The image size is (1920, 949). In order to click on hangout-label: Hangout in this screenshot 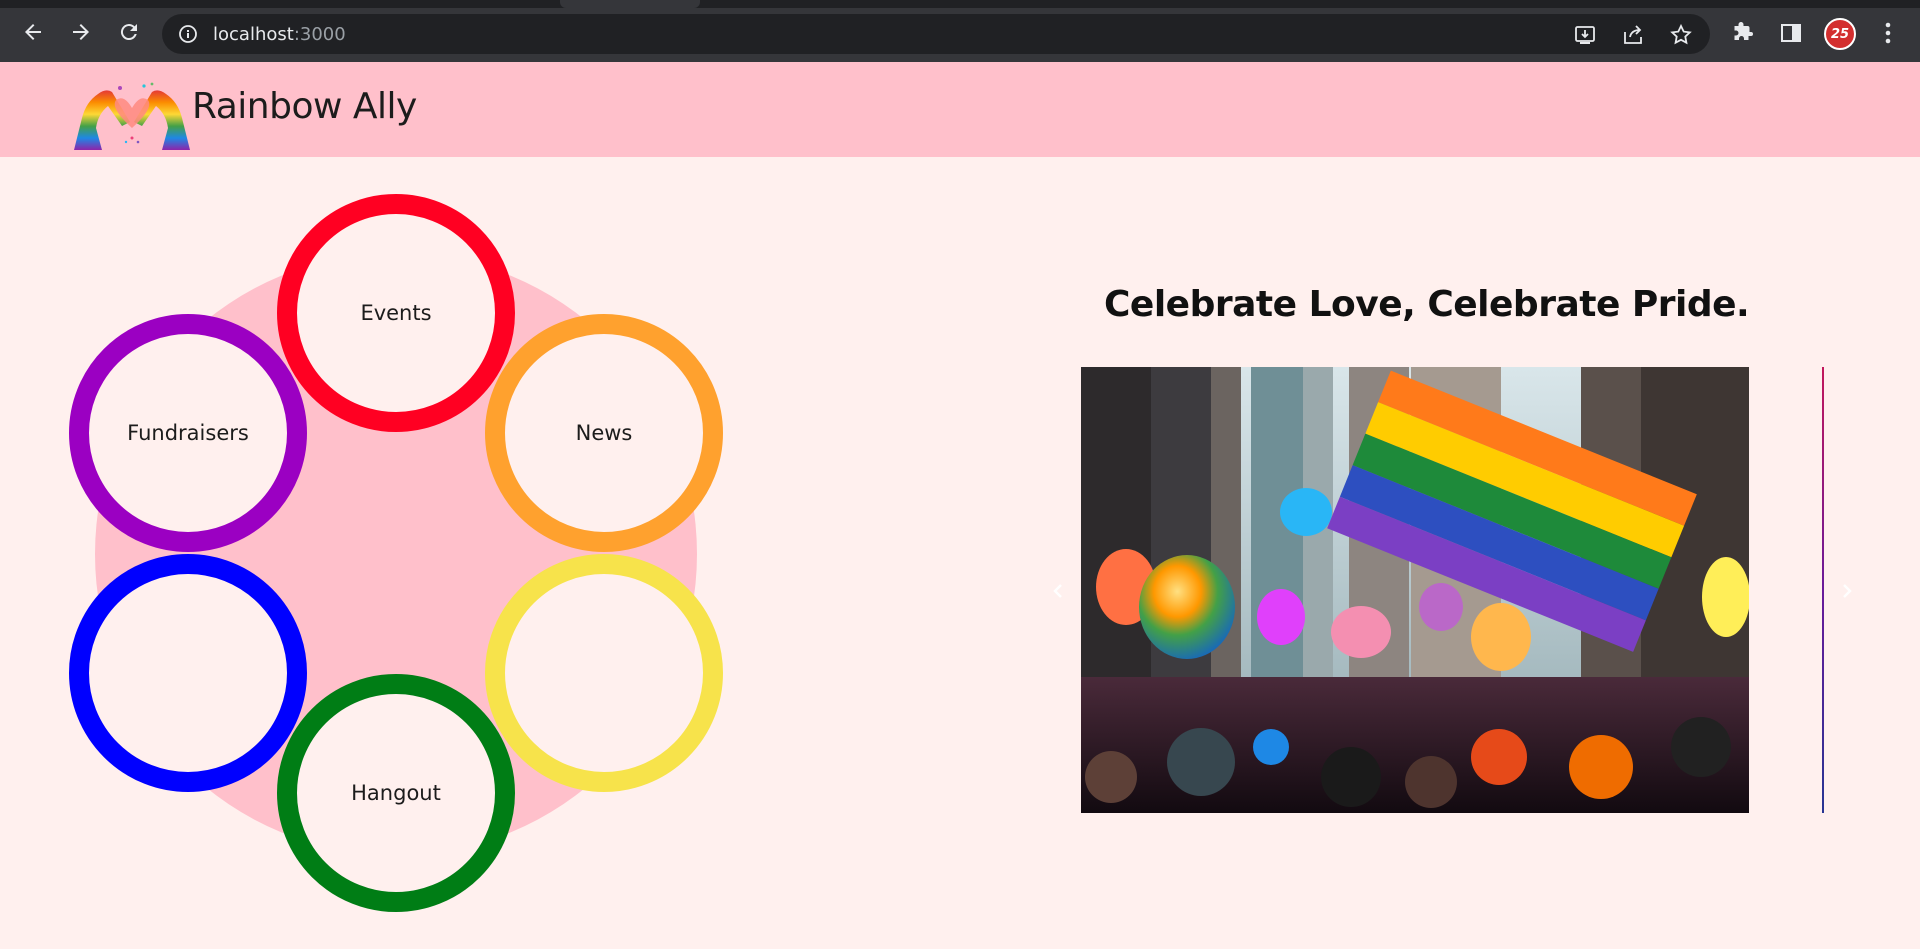, I will do `click(396, 793)`.